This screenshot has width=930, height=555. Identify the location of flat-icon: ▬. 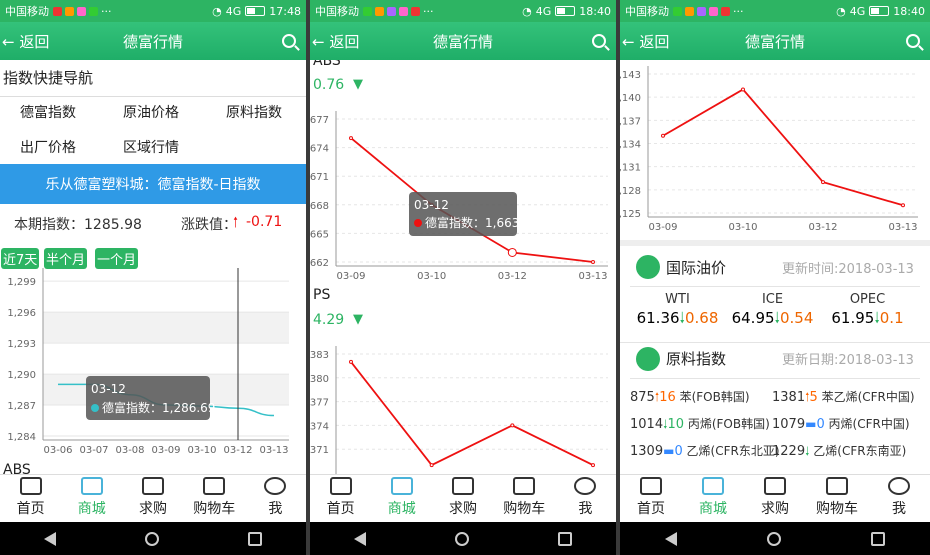
(811, 424).